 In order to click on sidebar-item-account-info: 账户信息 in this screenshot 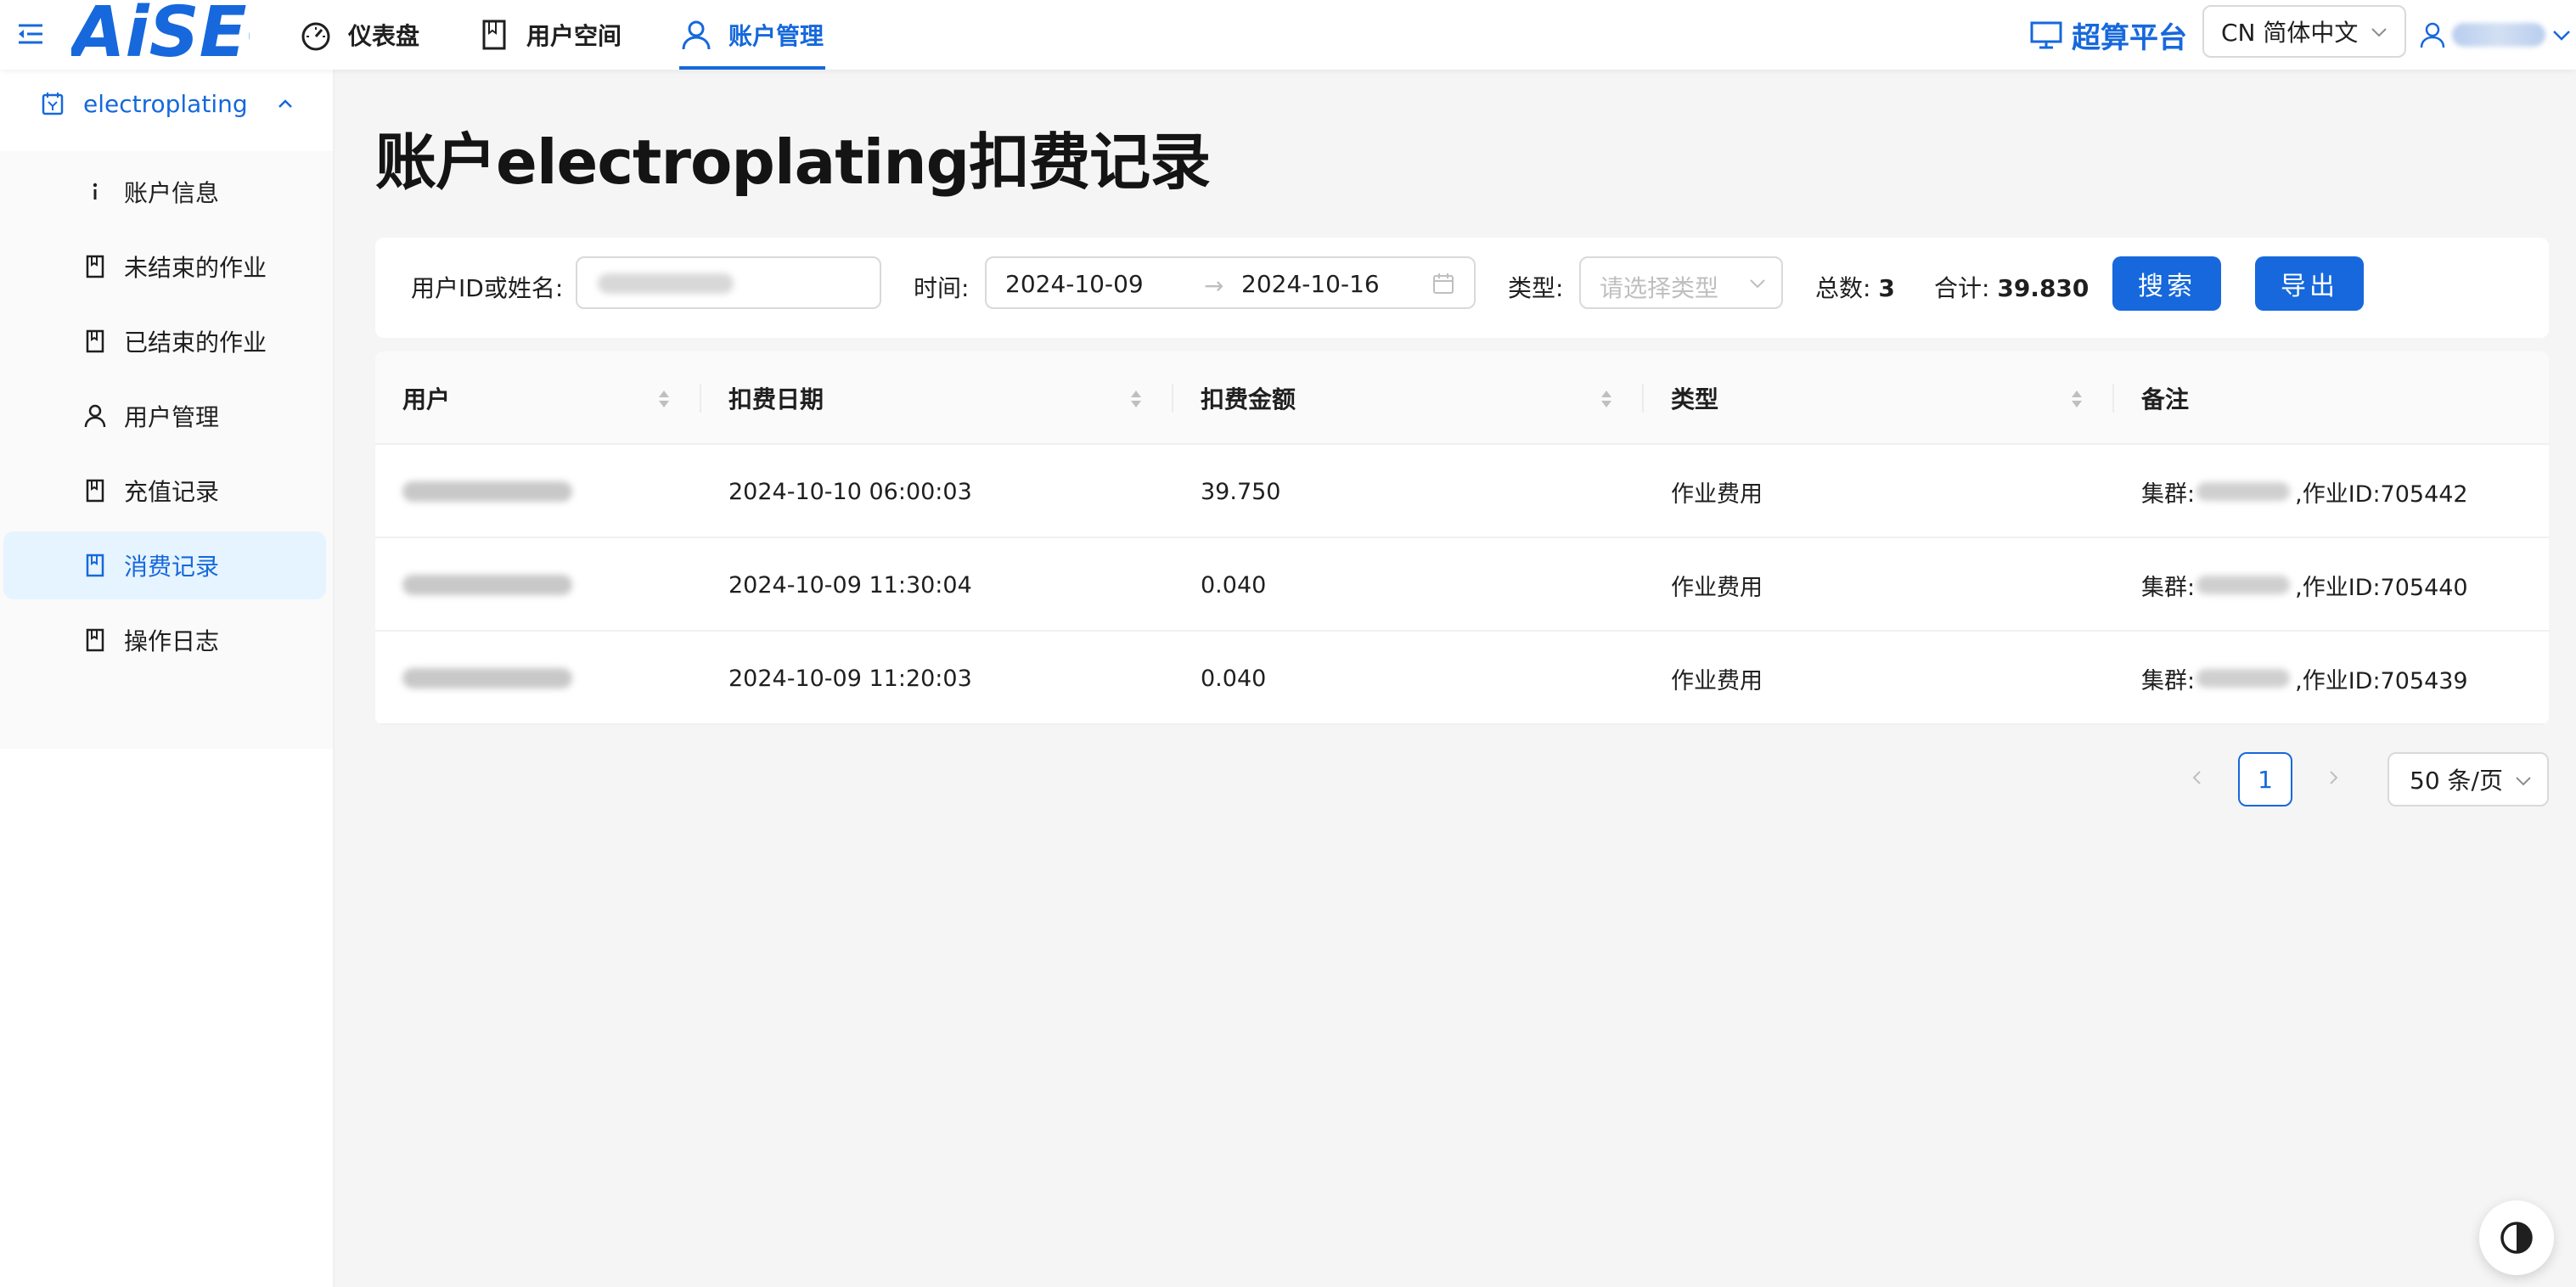, I will do `click(166, 192)`.